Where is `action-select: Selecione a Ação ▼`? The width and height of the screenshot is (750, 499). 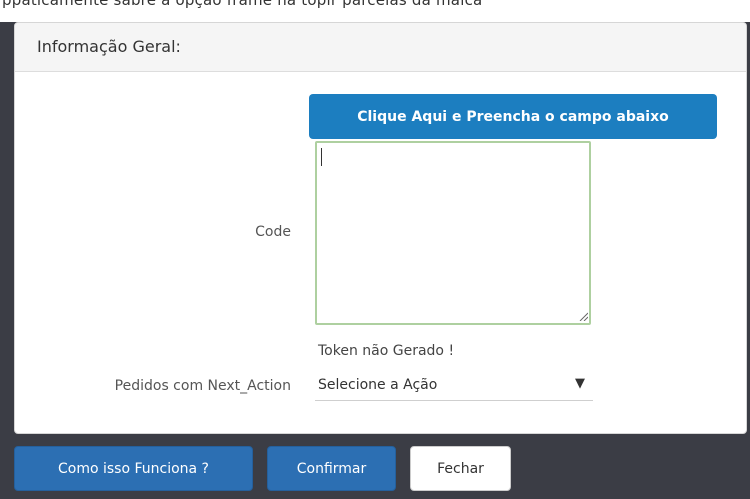
action-select: Selecione a Ação ▼ is located at coordinates (454, 387).